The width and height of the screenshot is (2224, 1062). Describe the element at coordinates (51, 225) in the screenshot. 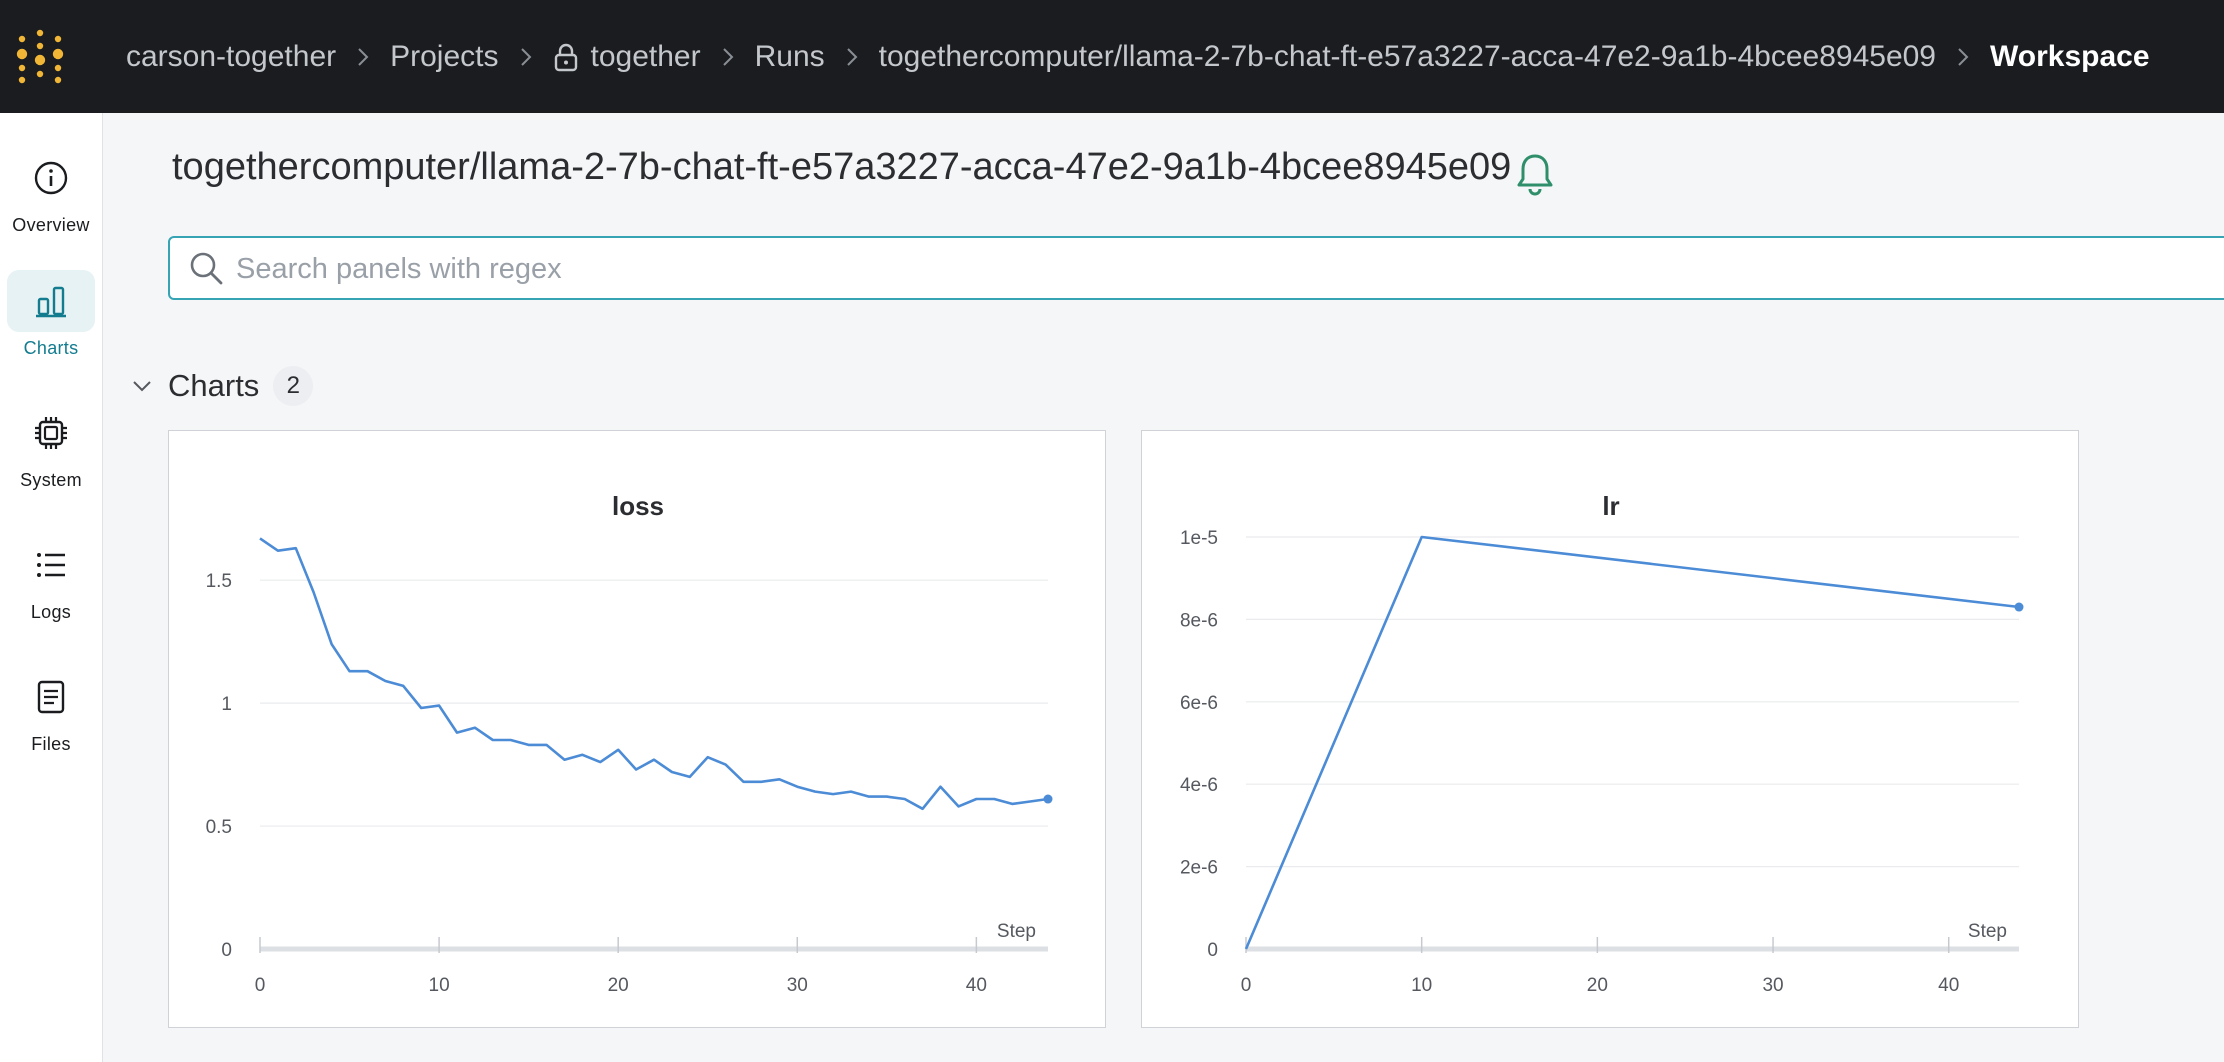

I see `sidebar-item-label: Overview` at that location.